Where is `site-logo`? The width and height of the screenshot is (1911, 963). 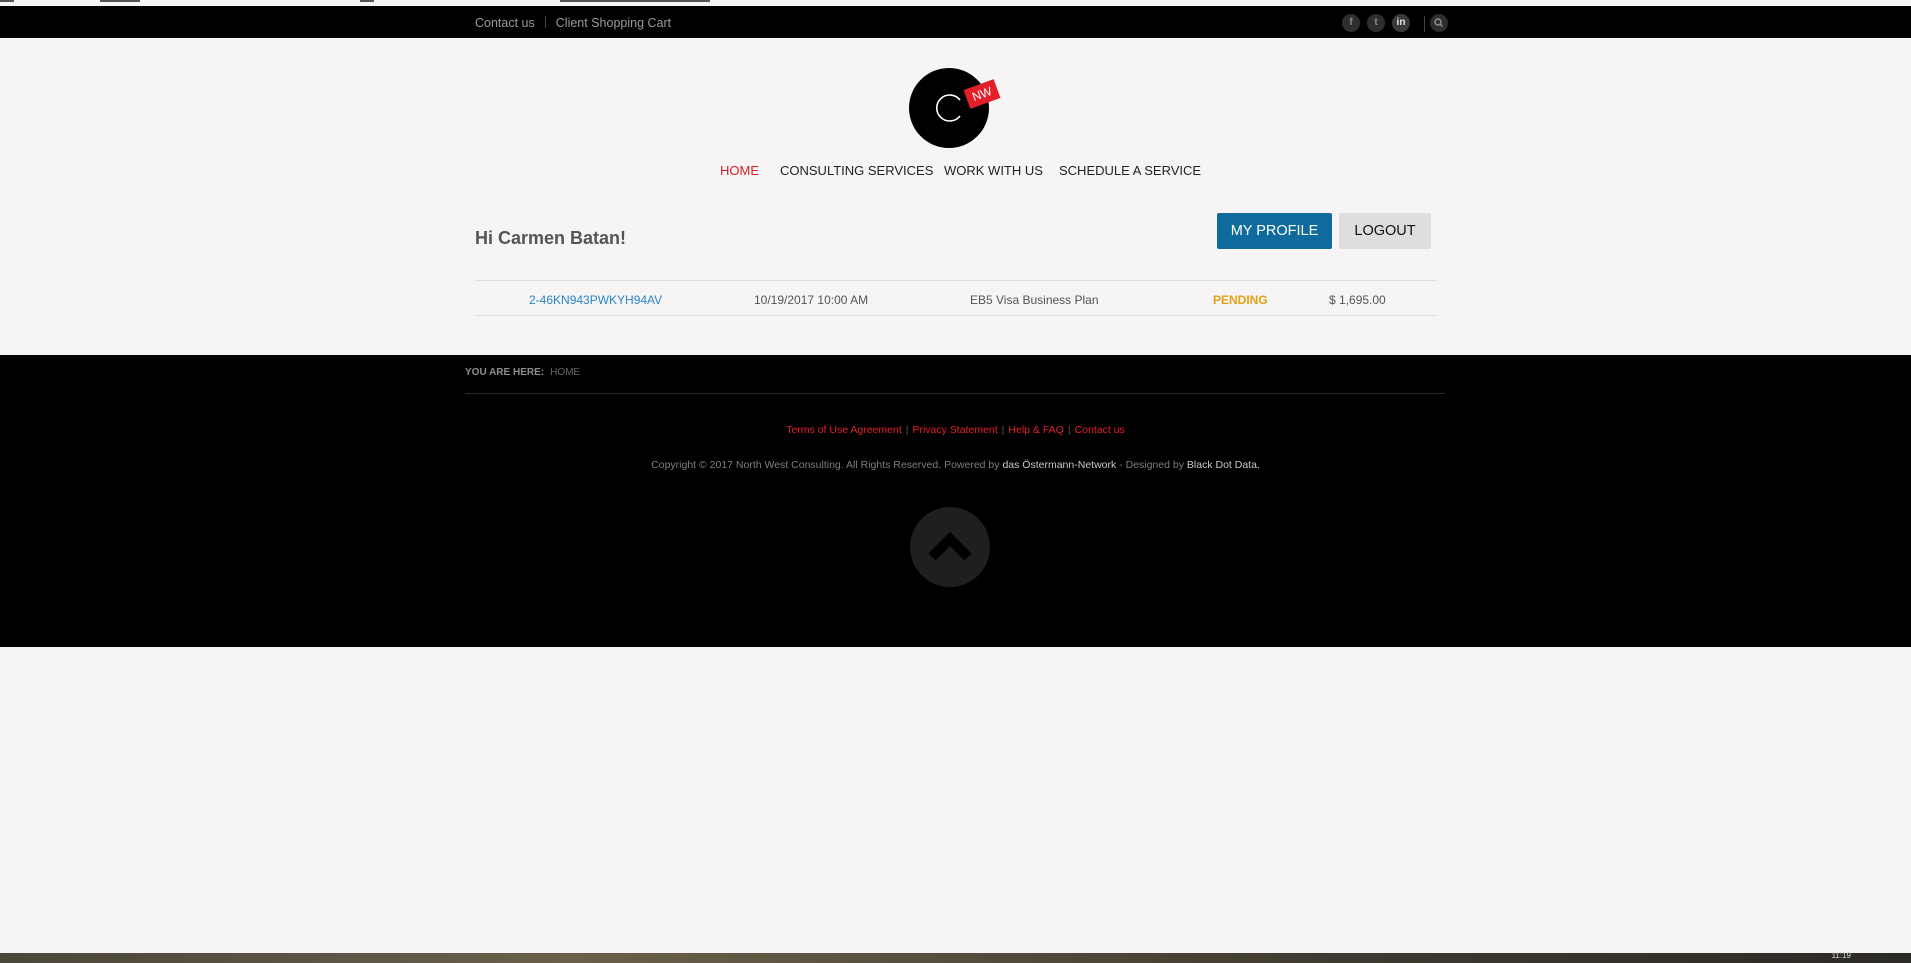
site-logo is located at coordinates (949, 108).